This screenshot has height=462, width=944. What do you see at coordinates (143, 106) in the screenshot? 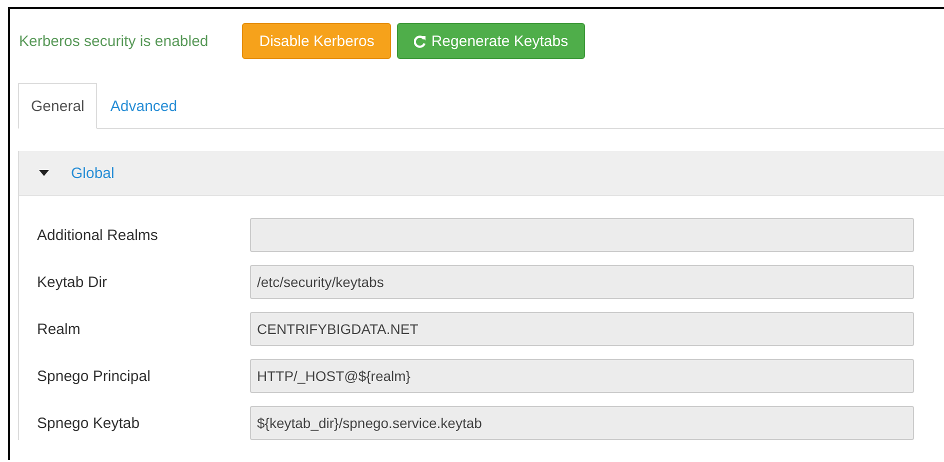
I see `tab: Advanced` at bounding box center [143, 106].